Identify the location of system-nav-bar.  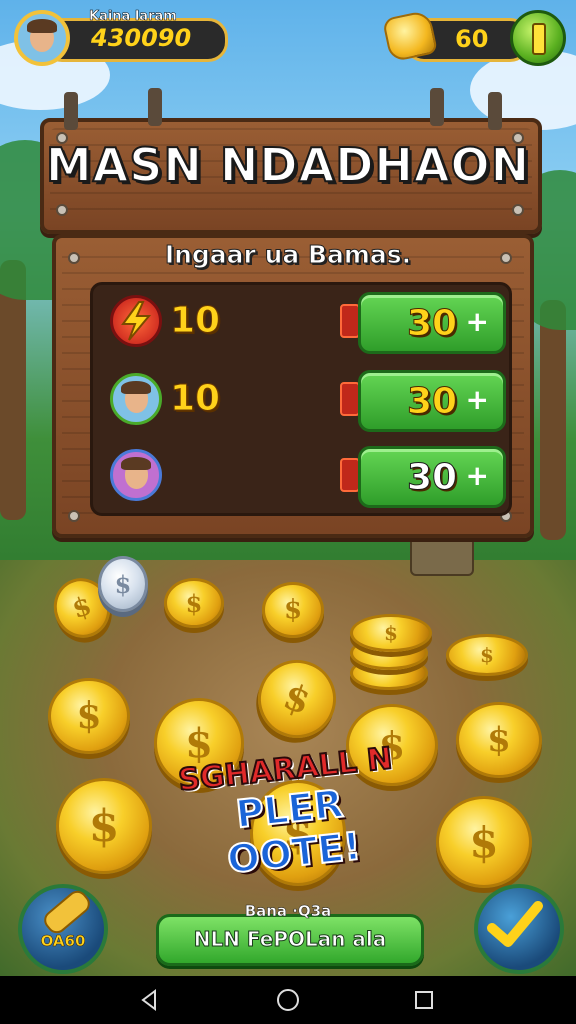
(288, 1000).